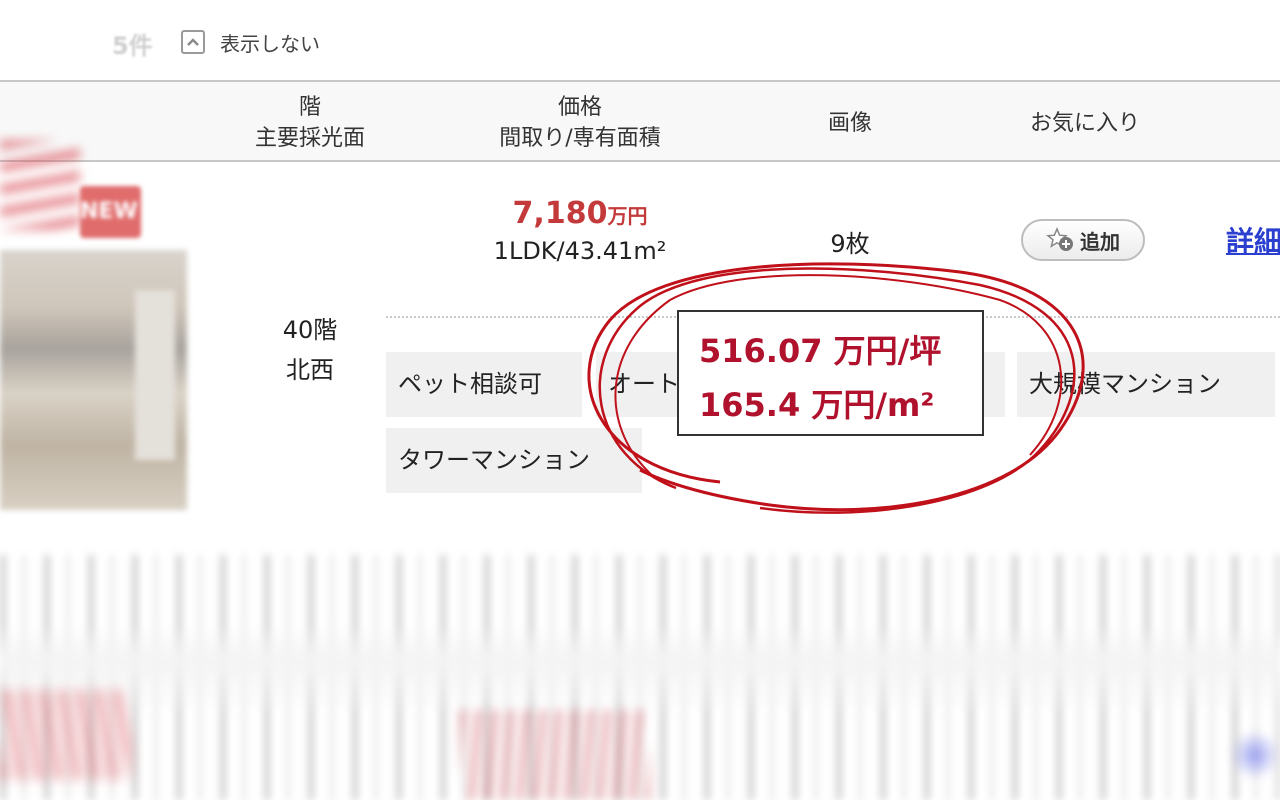  Describe the element at coordinates (640, 40) in the screenshot. I see `results-toolbar: 5件 表示しない` at that location.